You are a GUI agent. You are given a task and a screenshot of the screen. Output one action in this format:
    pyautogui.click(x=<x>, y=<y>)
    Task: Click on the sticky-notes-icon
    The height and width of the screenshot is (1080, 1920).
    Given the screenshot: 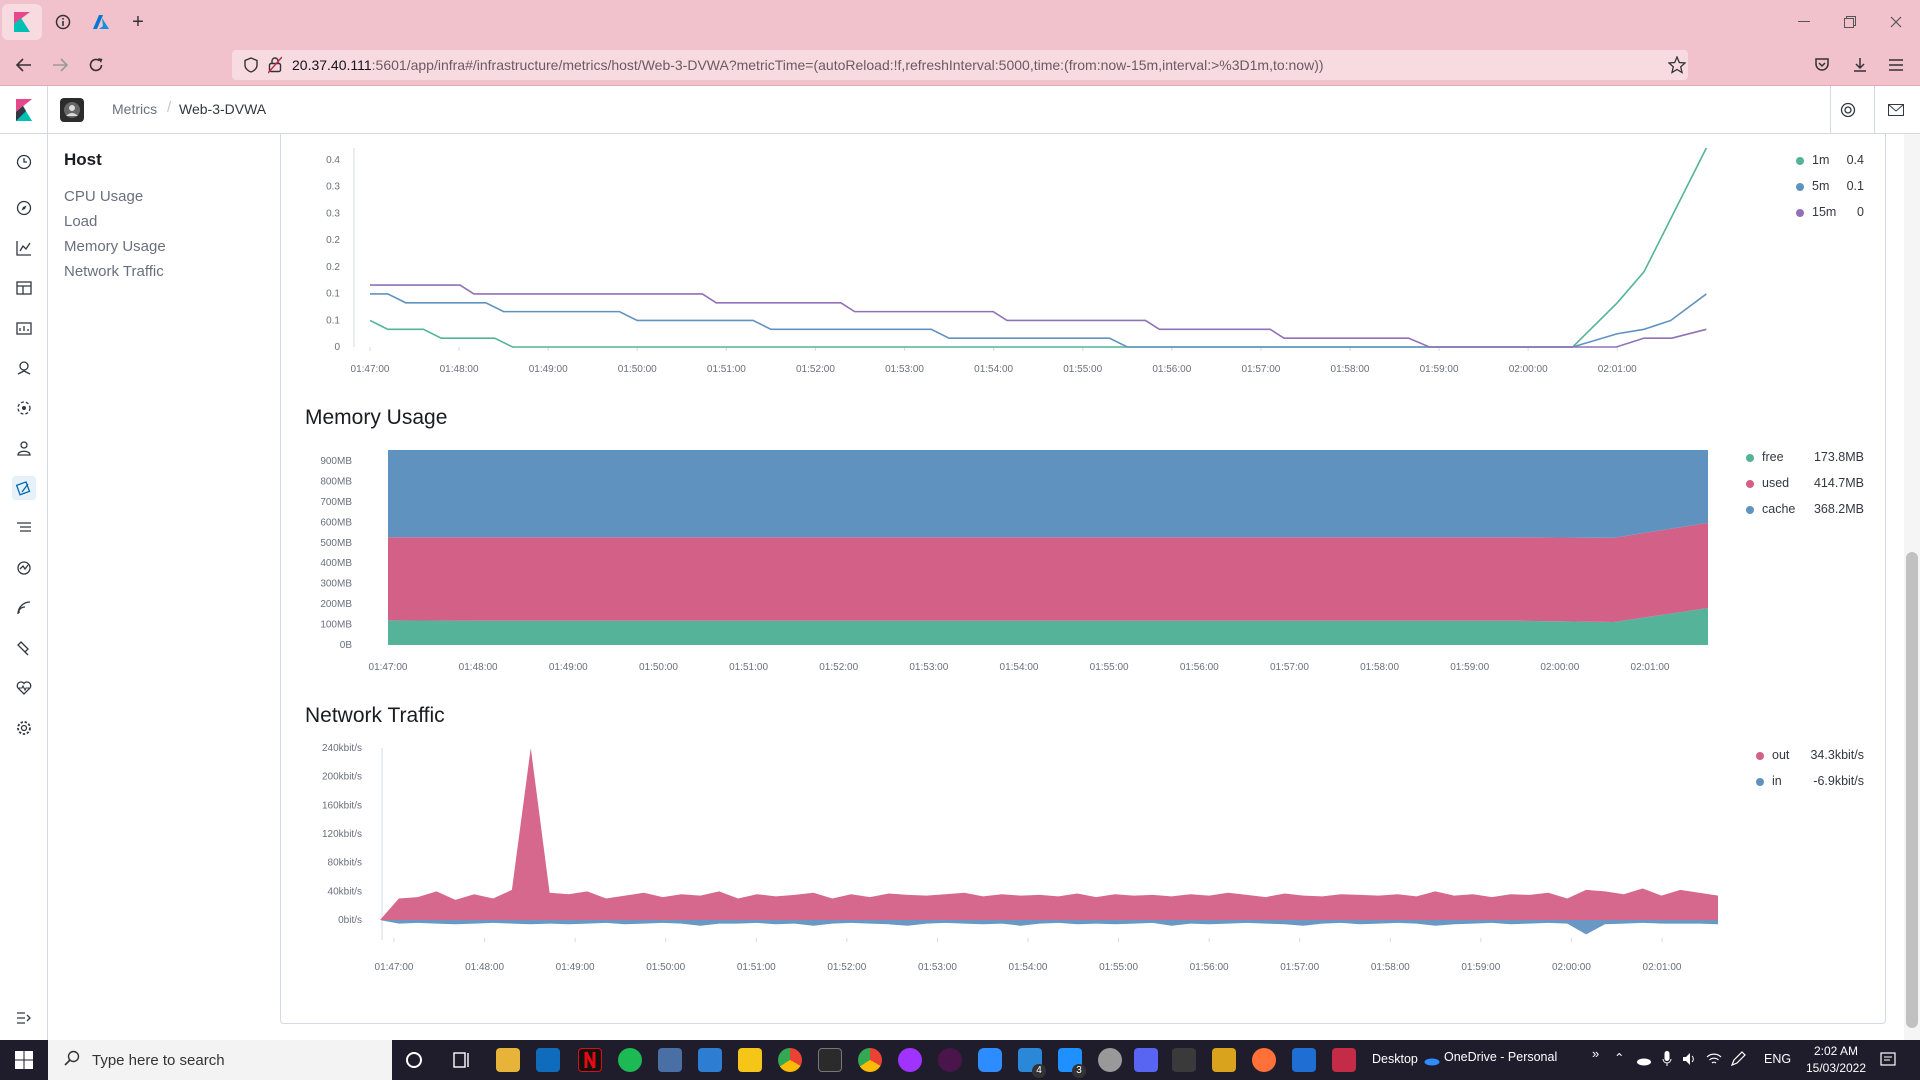 What is the action you would take?
    pyautogui.click(x=750, y=1060)
    